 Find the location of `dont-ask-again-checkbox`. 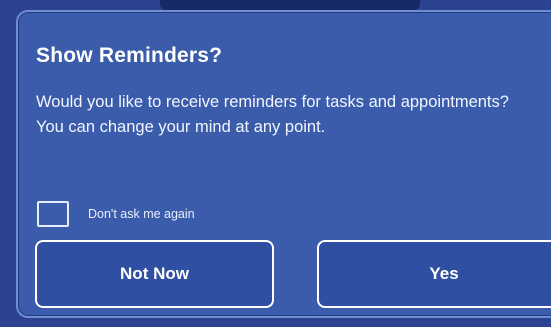

dont-ask-again-checkbox is located at coordinates (53, 214).